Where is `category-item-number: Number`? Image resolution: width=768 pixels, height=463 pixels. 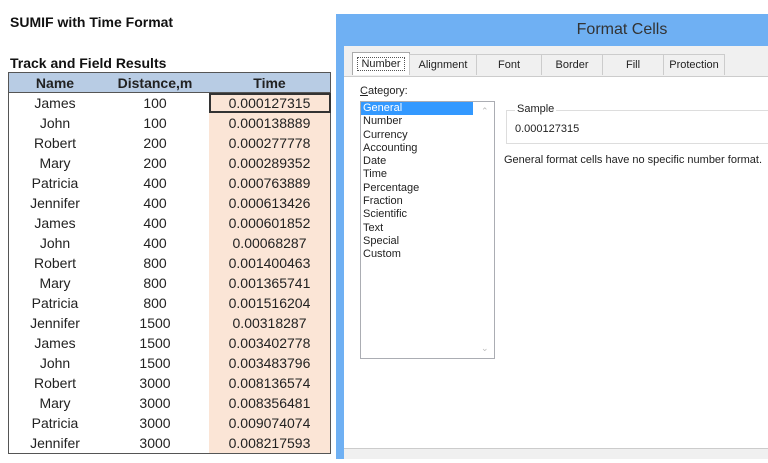 category-item-number: Number is located at coordinates (417, 121).